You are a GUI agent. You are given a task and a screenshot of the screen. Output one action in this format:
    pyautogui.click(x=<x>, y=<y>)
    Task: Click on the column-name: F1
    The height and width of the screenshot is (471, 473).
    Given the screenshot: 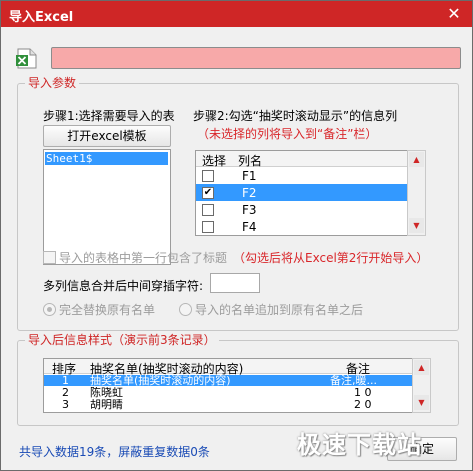 What is the action you would take?
    pyautogui.click(x=249, y=176)
    